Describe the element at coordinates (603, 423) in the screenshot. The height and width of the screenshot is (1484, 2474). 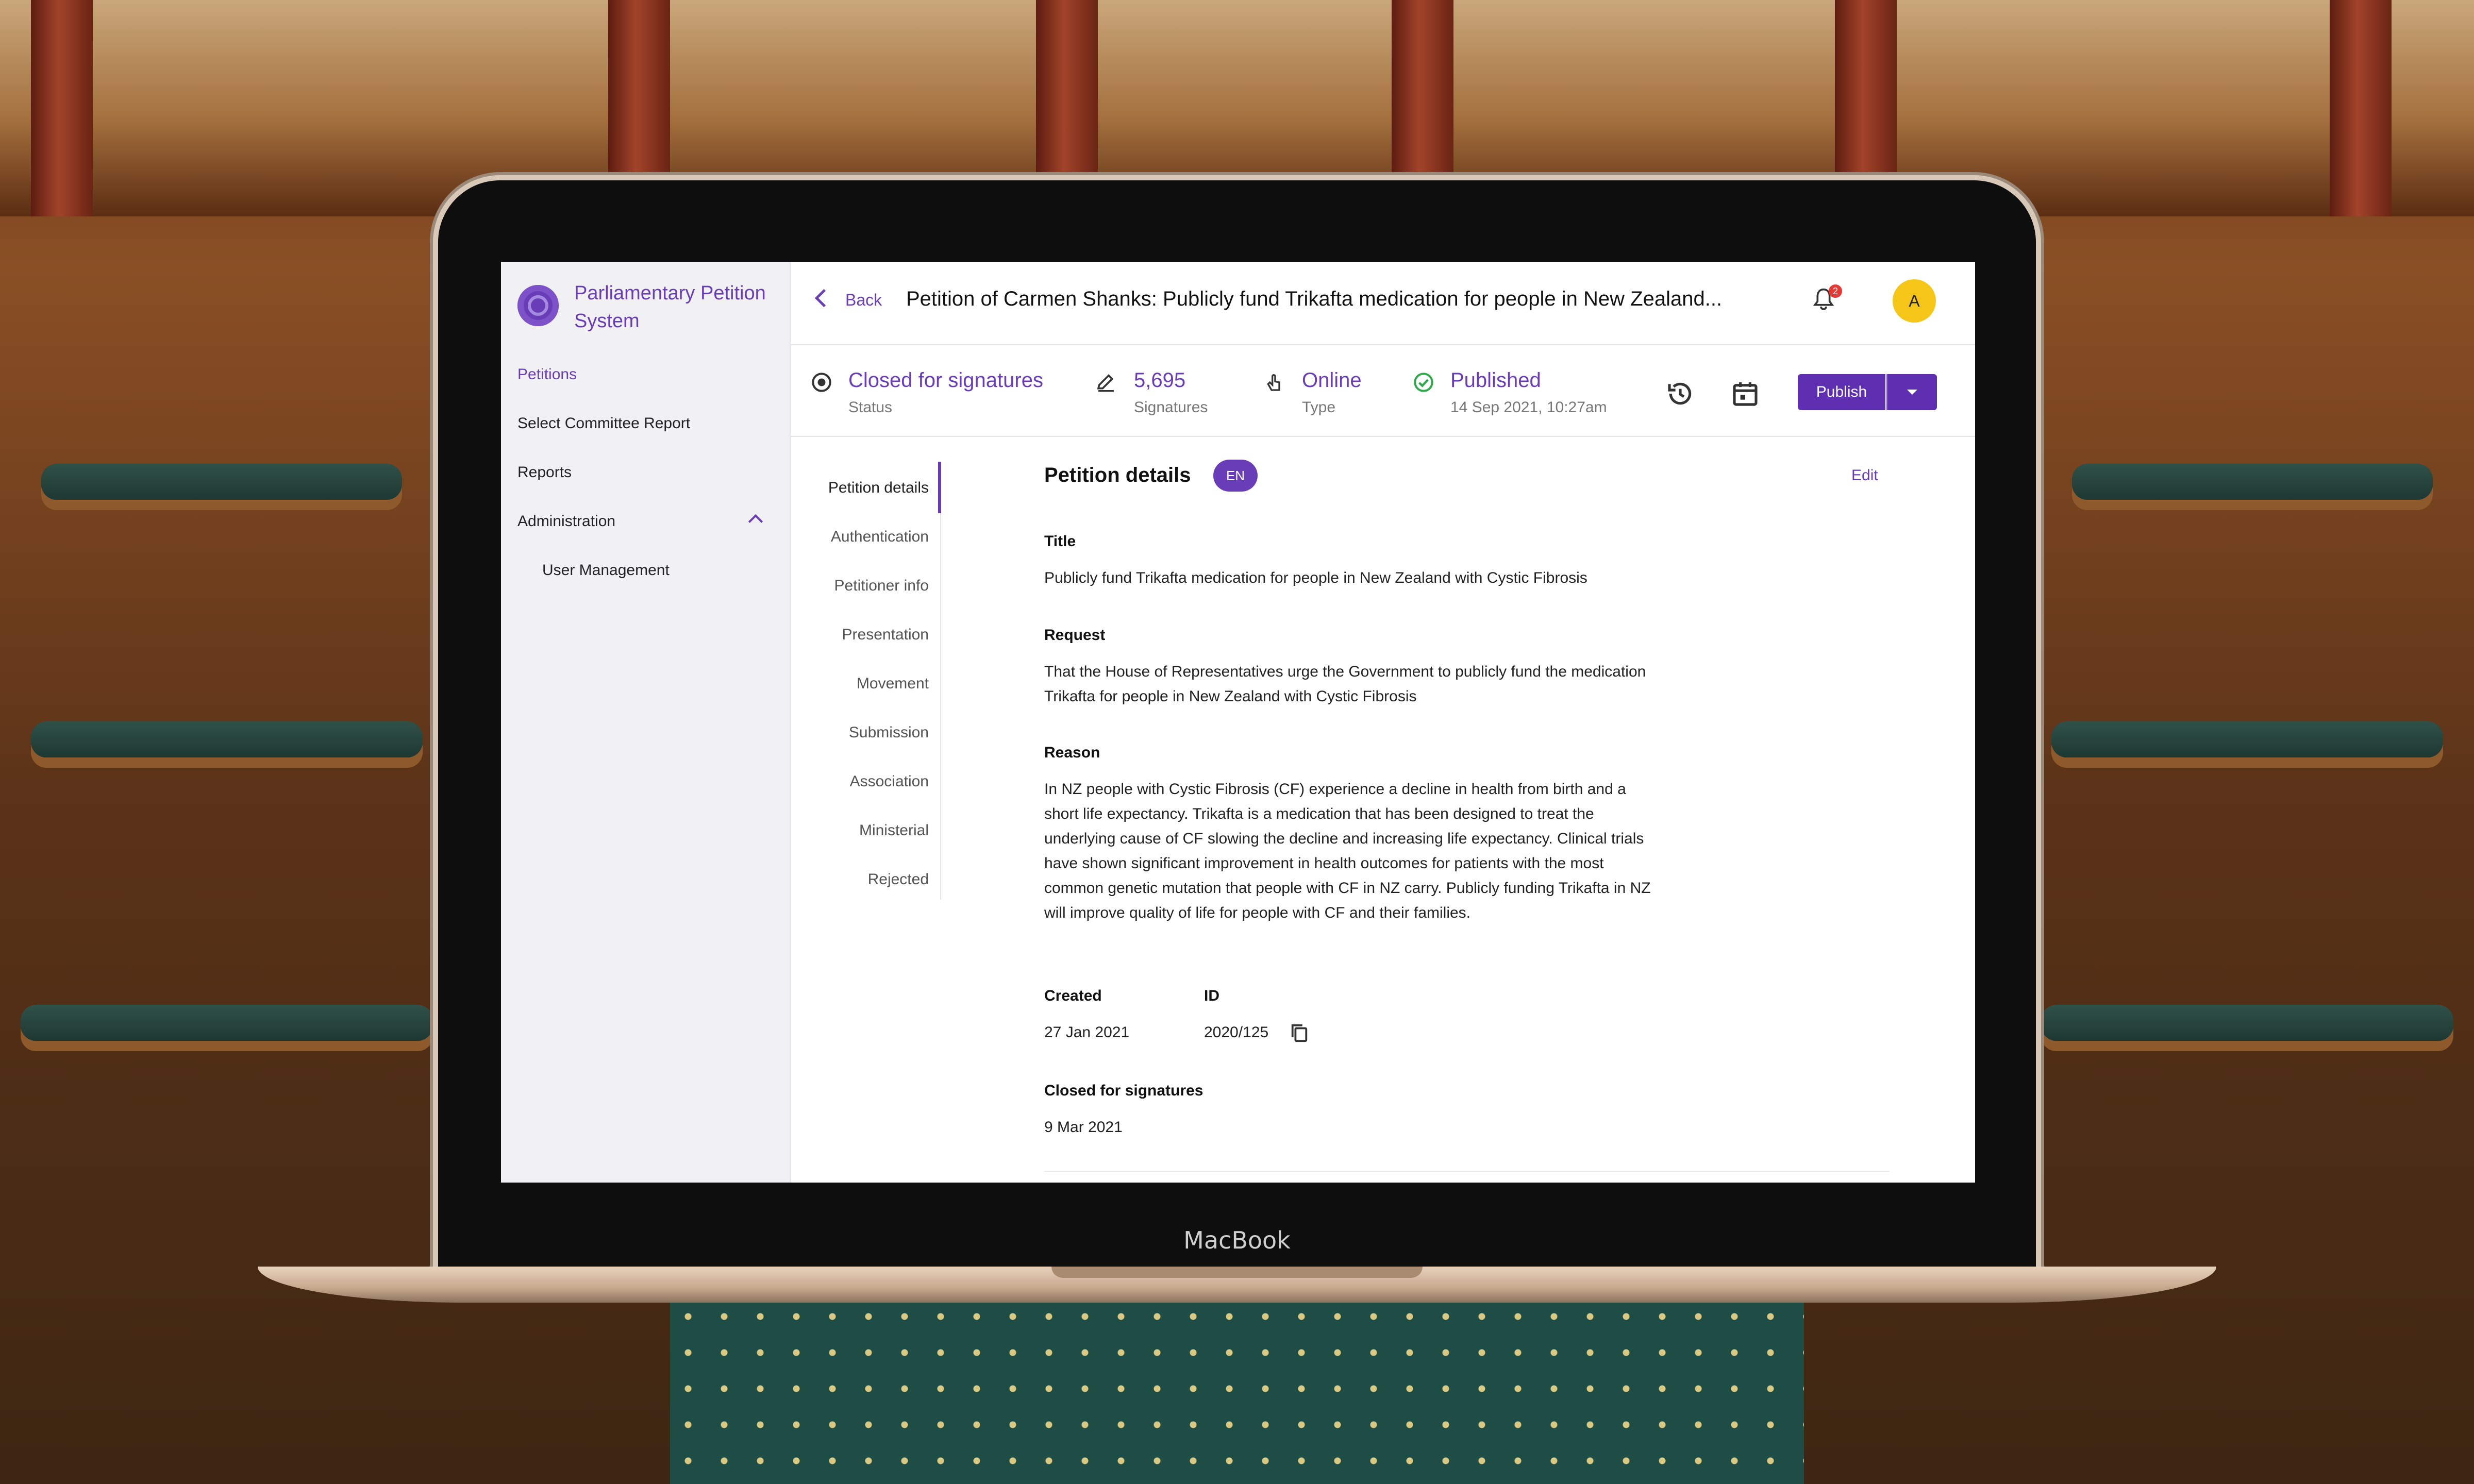
I see `sidebar-item-select-committee-report: Select Committee Report` at that location.